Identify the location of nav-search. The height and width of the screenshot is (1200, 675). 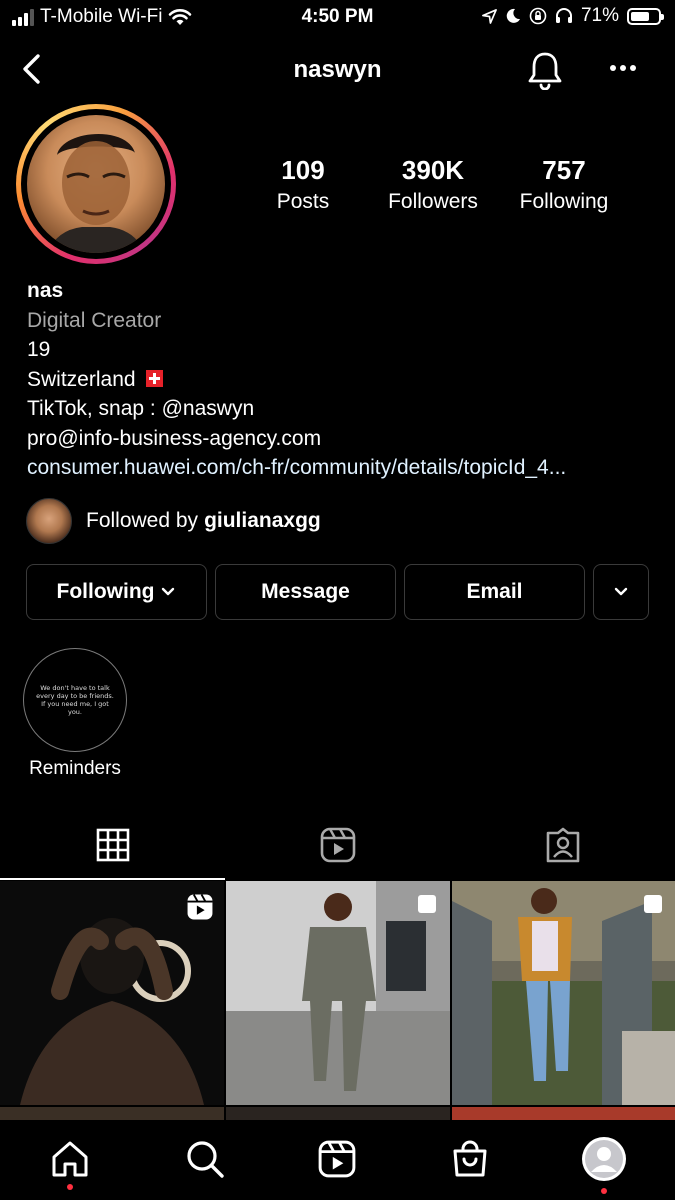
(205, 1159).